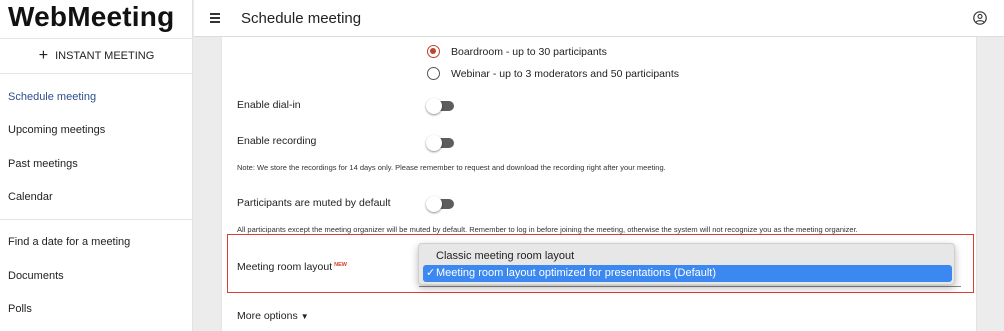 Image resolution: width=1004 pixels, height=331 pixels. What do you see at coordinates (431, 273) in the screenshot?
I see `check-icon: ✓` at bounding box center [431, 273].